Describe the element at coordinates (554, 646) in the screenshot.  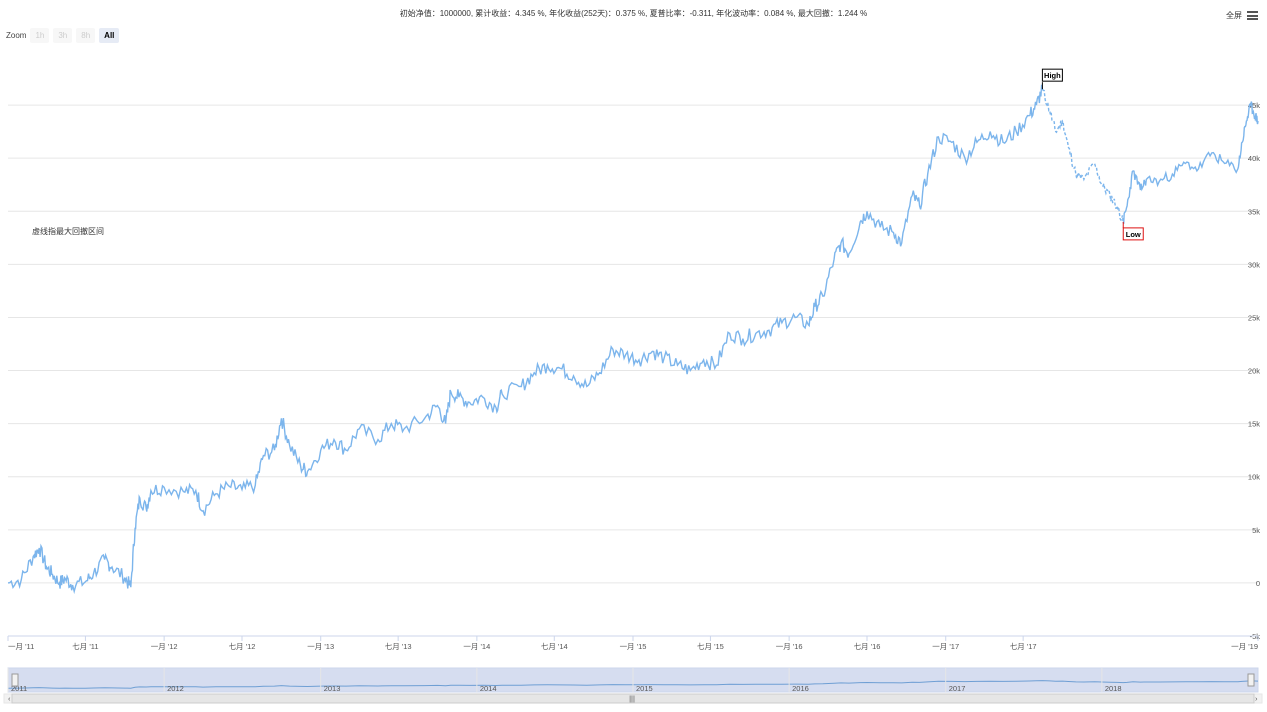
I see `x-tick-label: 七月 '14` at that location.